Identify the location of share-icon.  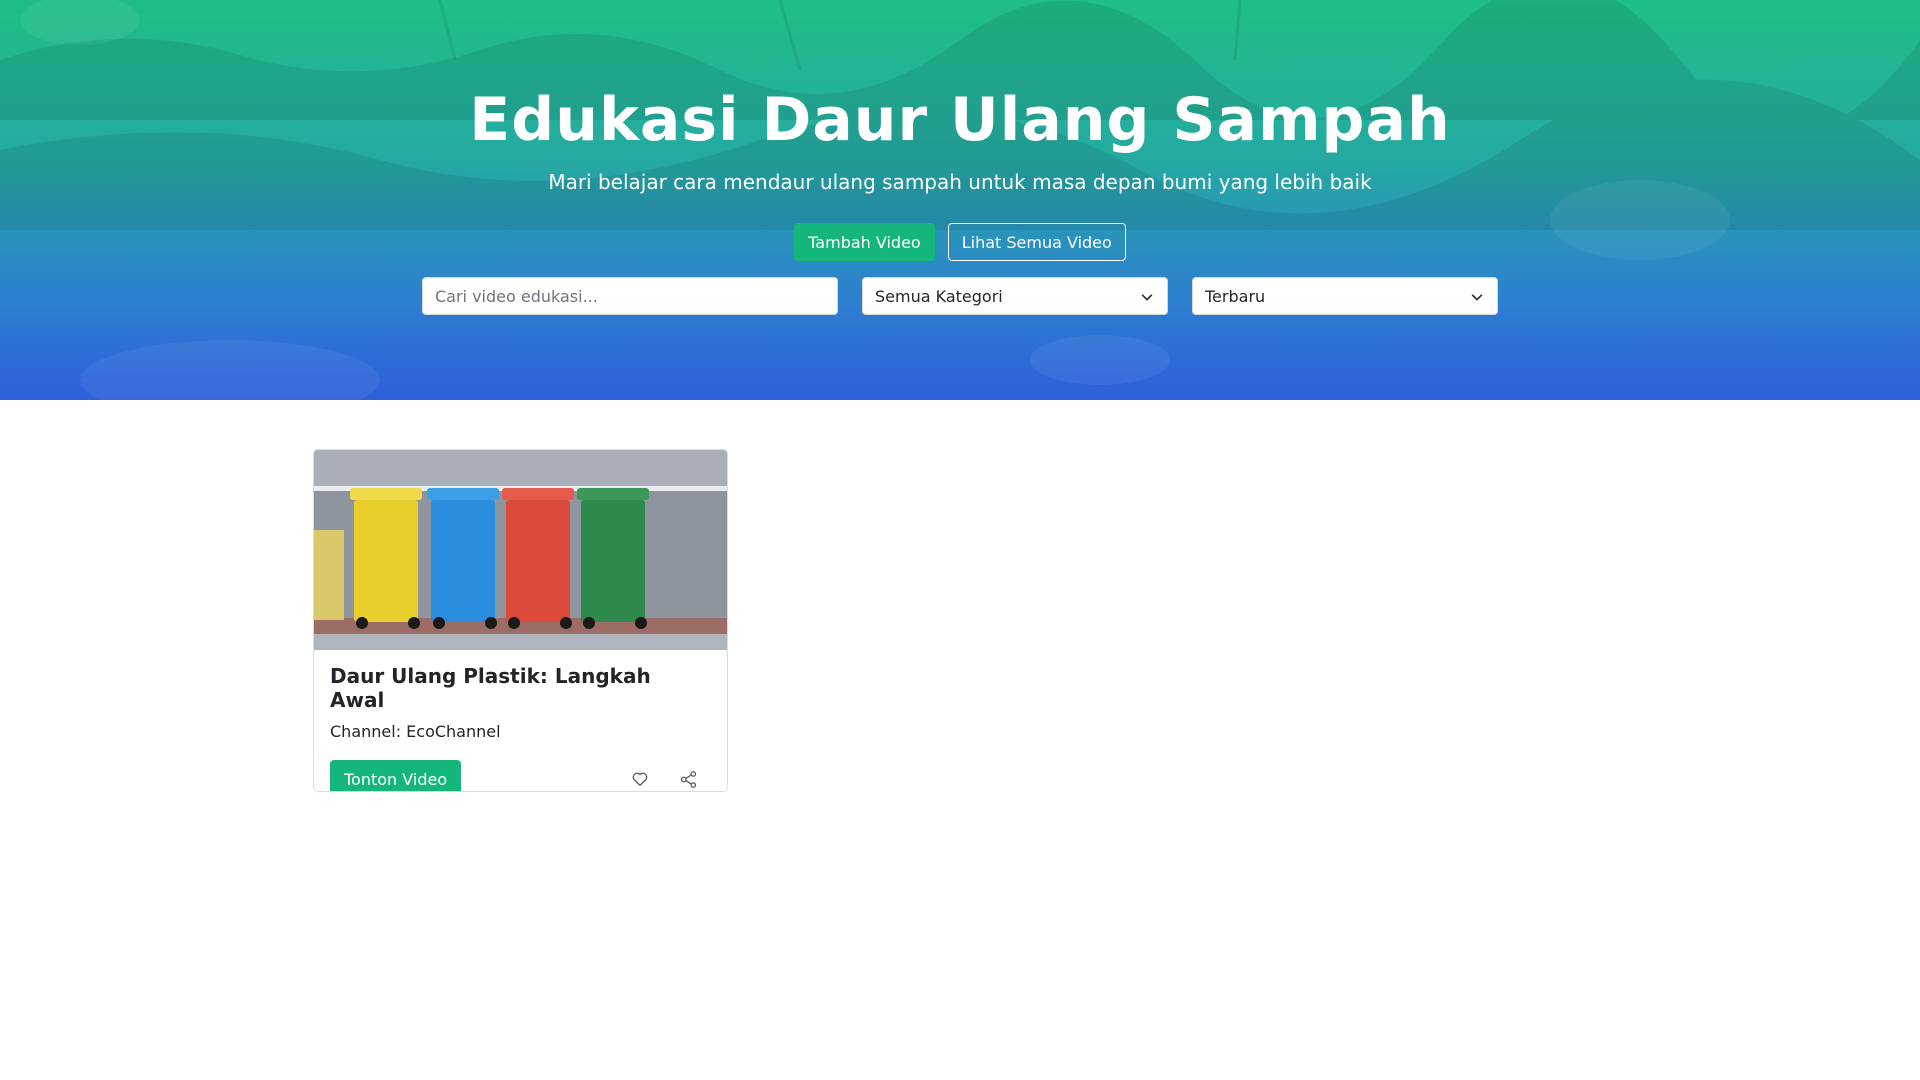
(688, 779).